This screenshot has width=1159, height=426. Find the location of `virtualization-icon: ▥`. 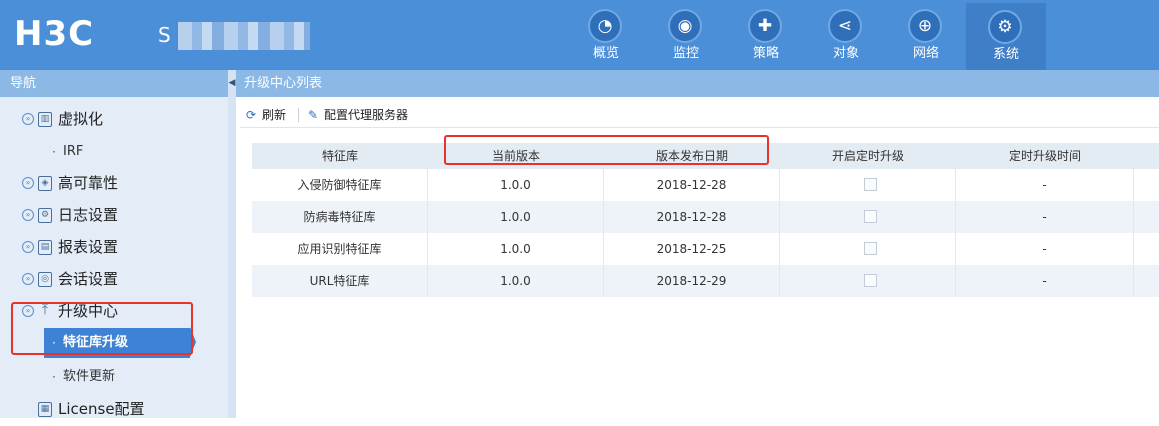

virtualization-icon: ▥ is located at coordinates (45, 119).